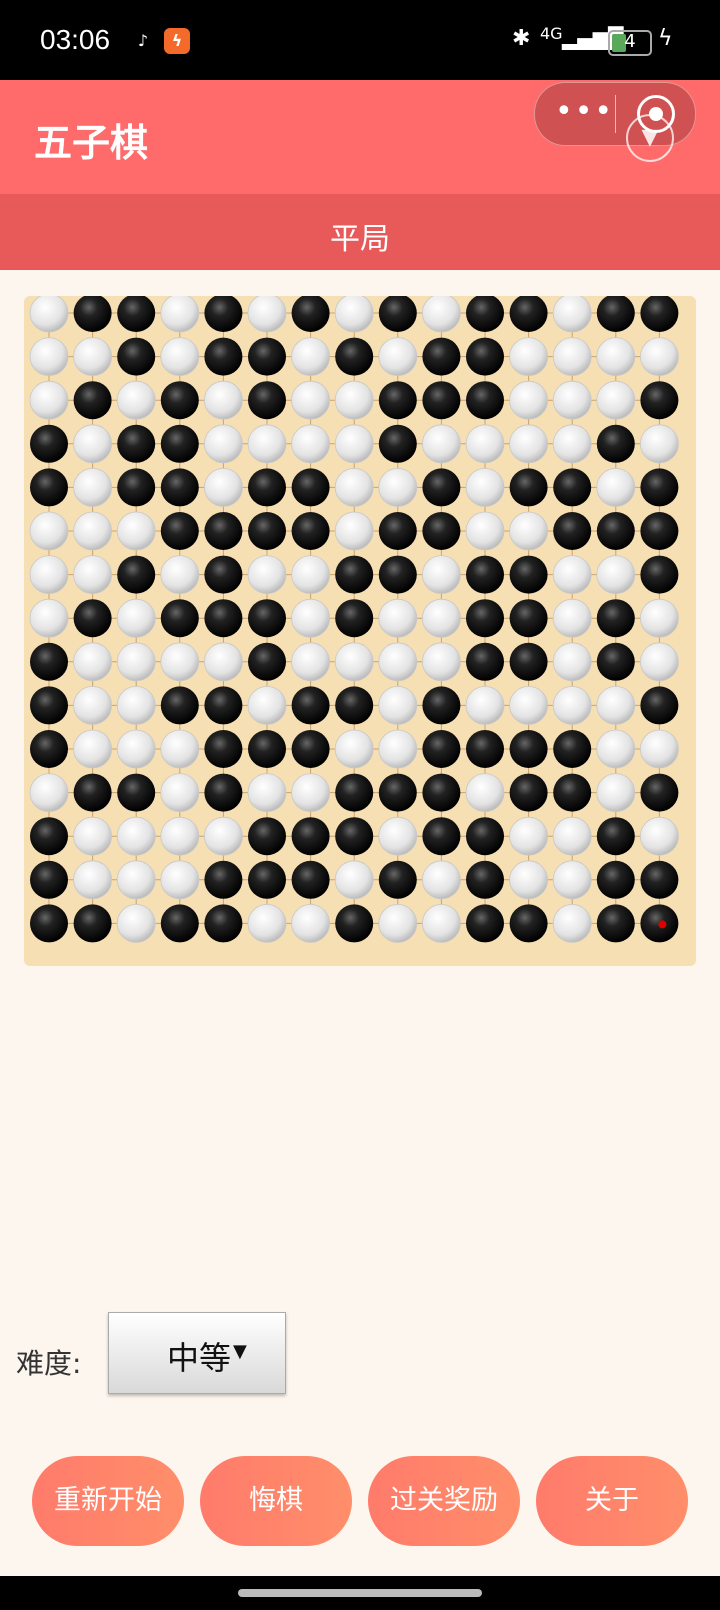 Image resolution: width=720 pixels, height=1610 pixels. Describe the element at coordinates (276, 1501) in the screenshot. I see `undo-button: 悔棋` at that location.